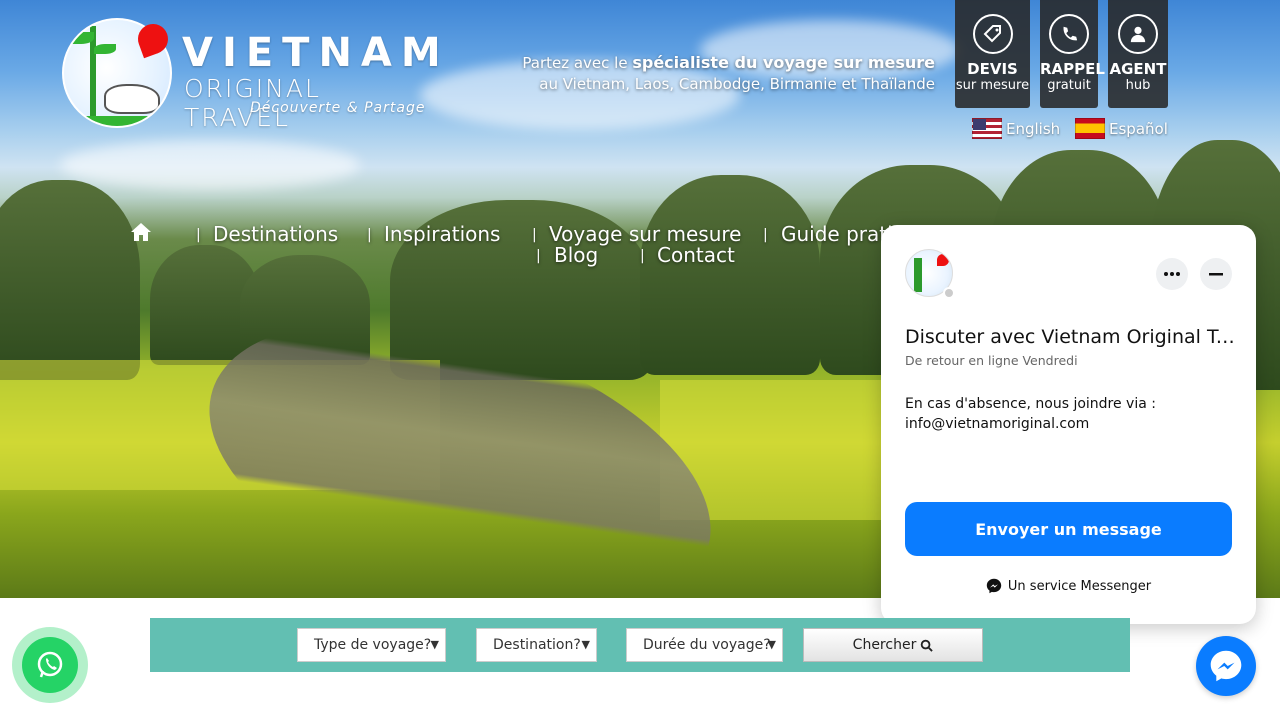  Describe the element at coordinates (1079, 586) in the screenshot. I see `chat-footer-text: Un service Messenger` at that location.